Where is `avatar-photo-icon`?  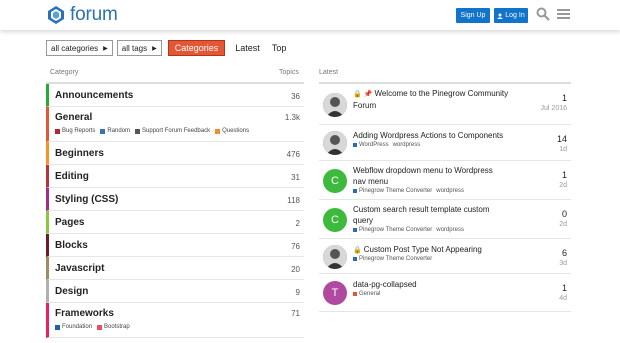
avatar-photo-icon is located at coordinates (335, 105).